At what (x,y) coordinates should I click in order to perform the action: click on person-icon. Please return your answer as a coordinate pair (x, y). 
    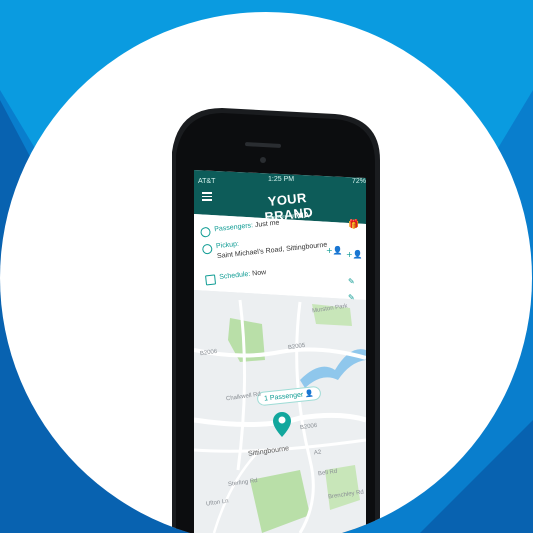
    Looking at the image, I should click on (206, 232).